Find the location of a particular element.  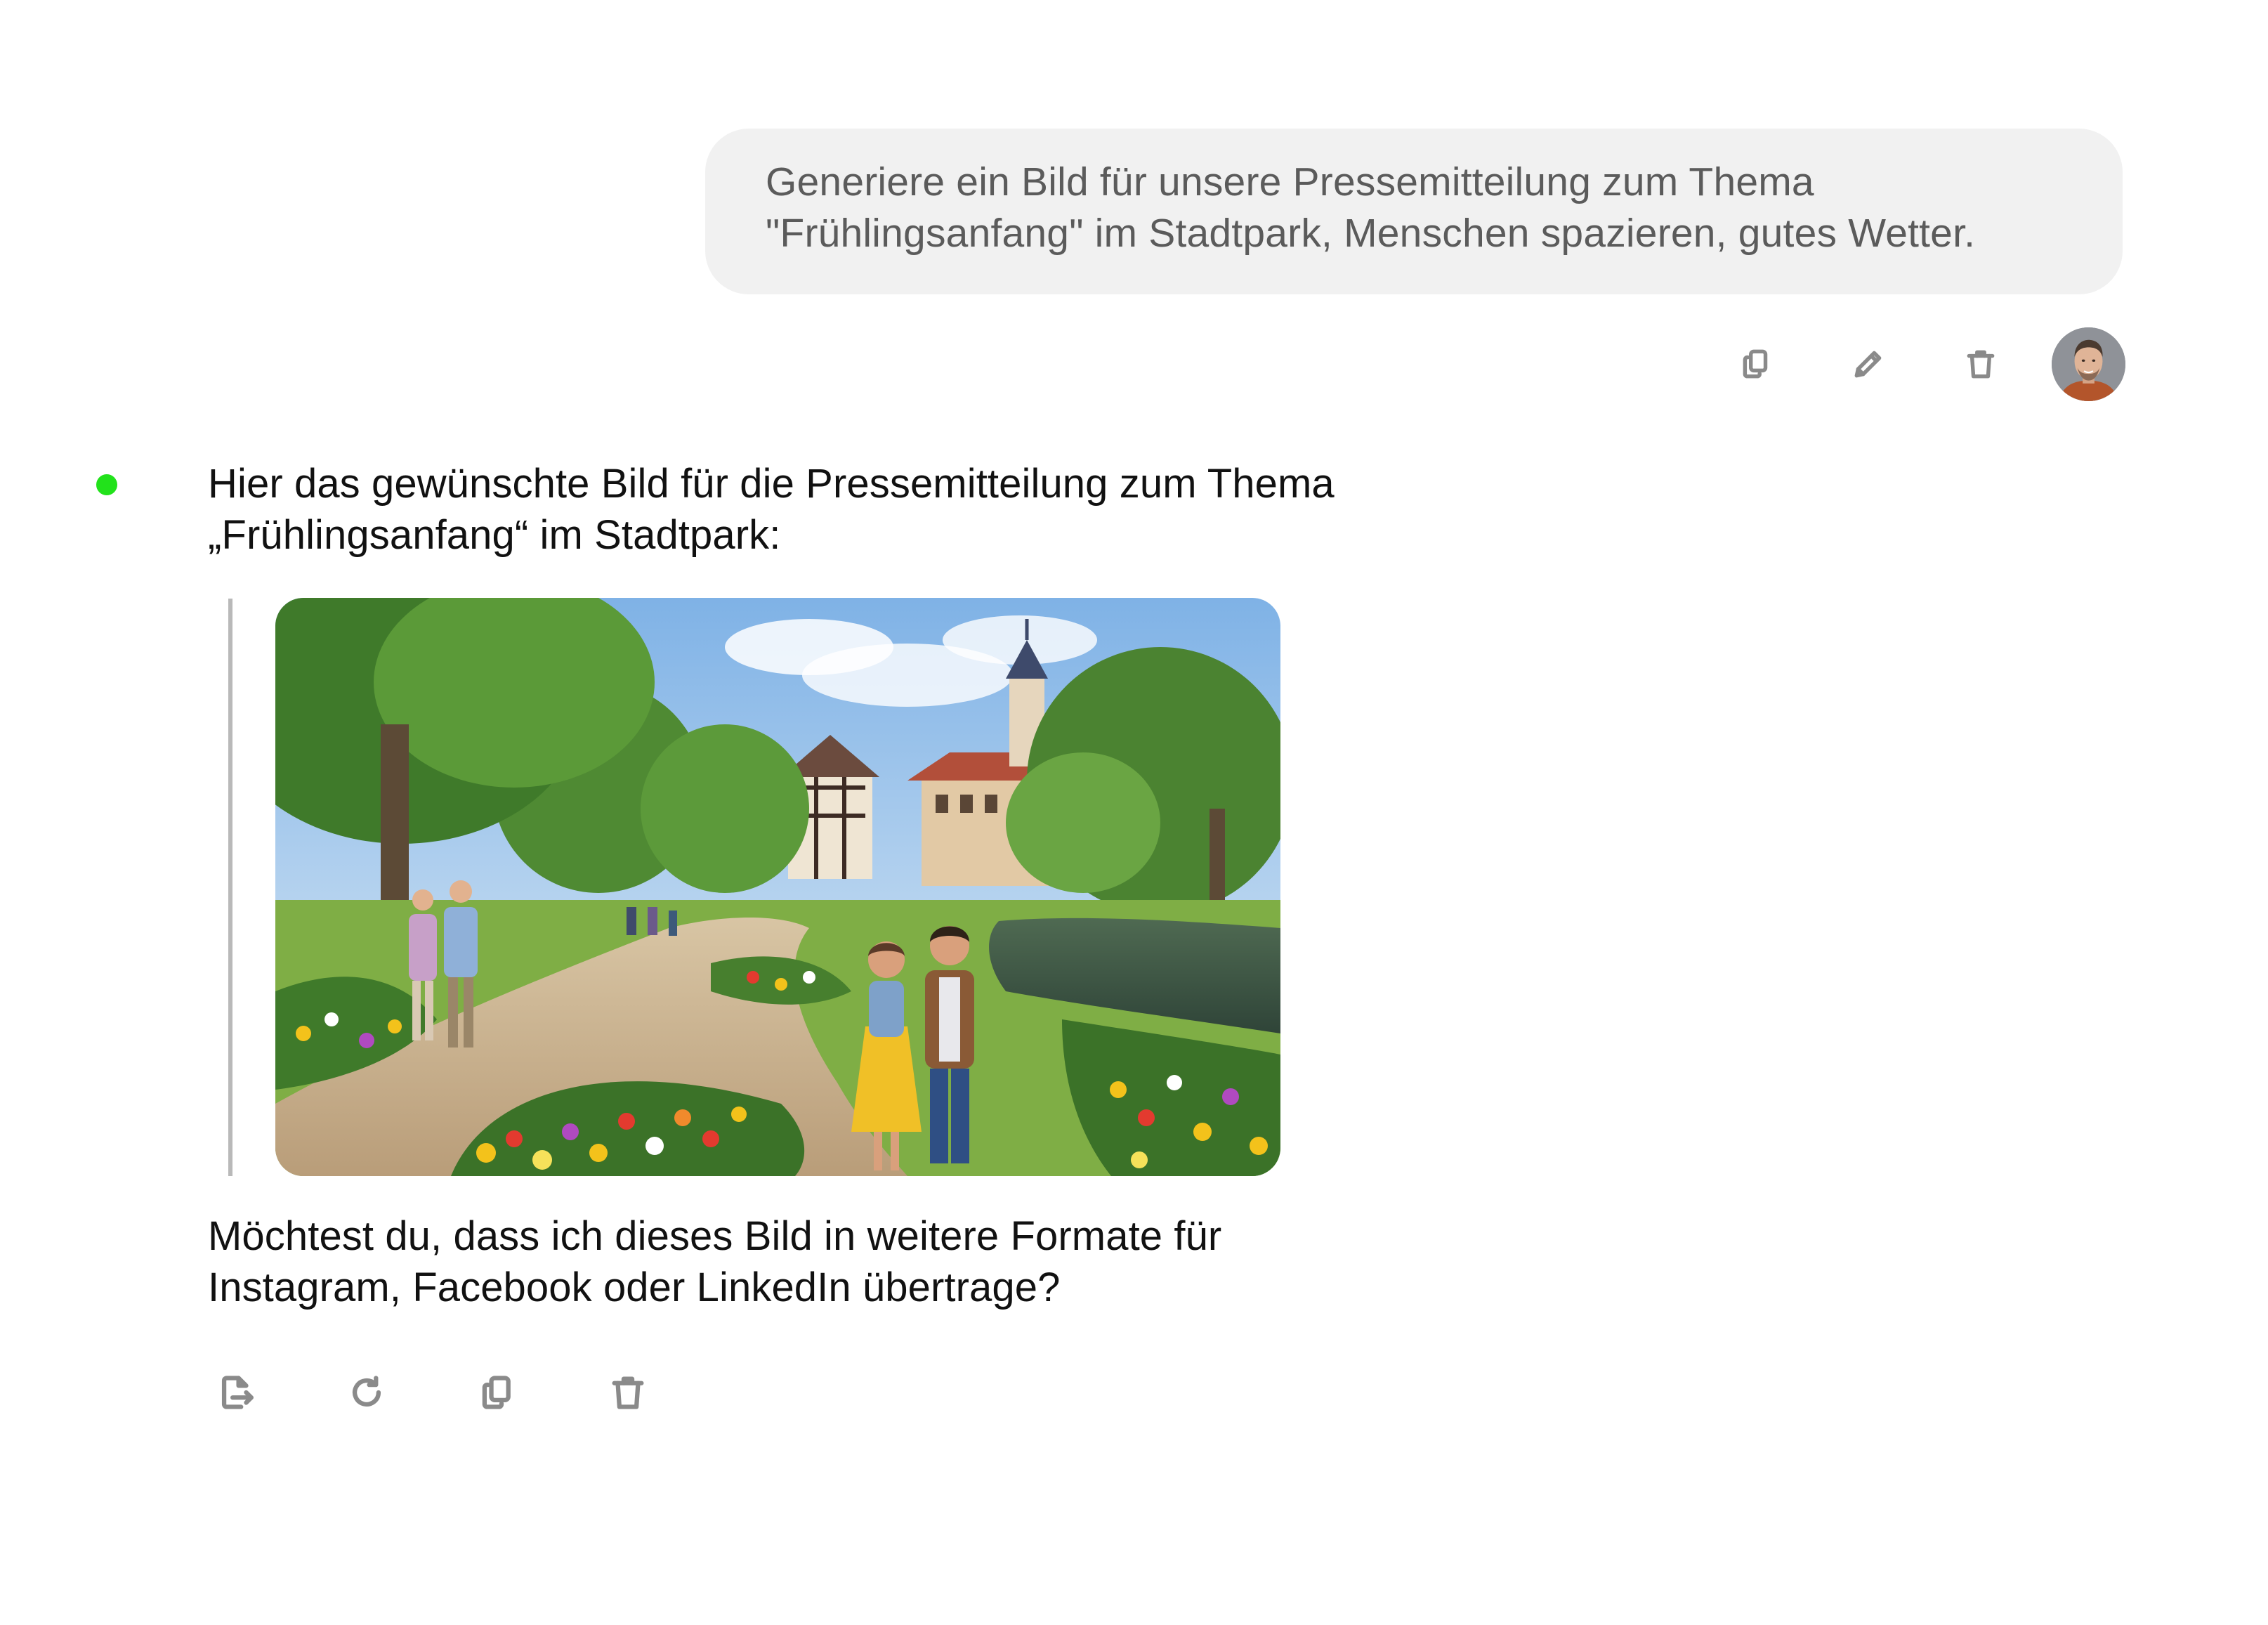

user-message-actions is located at coordinates (1134, 367).